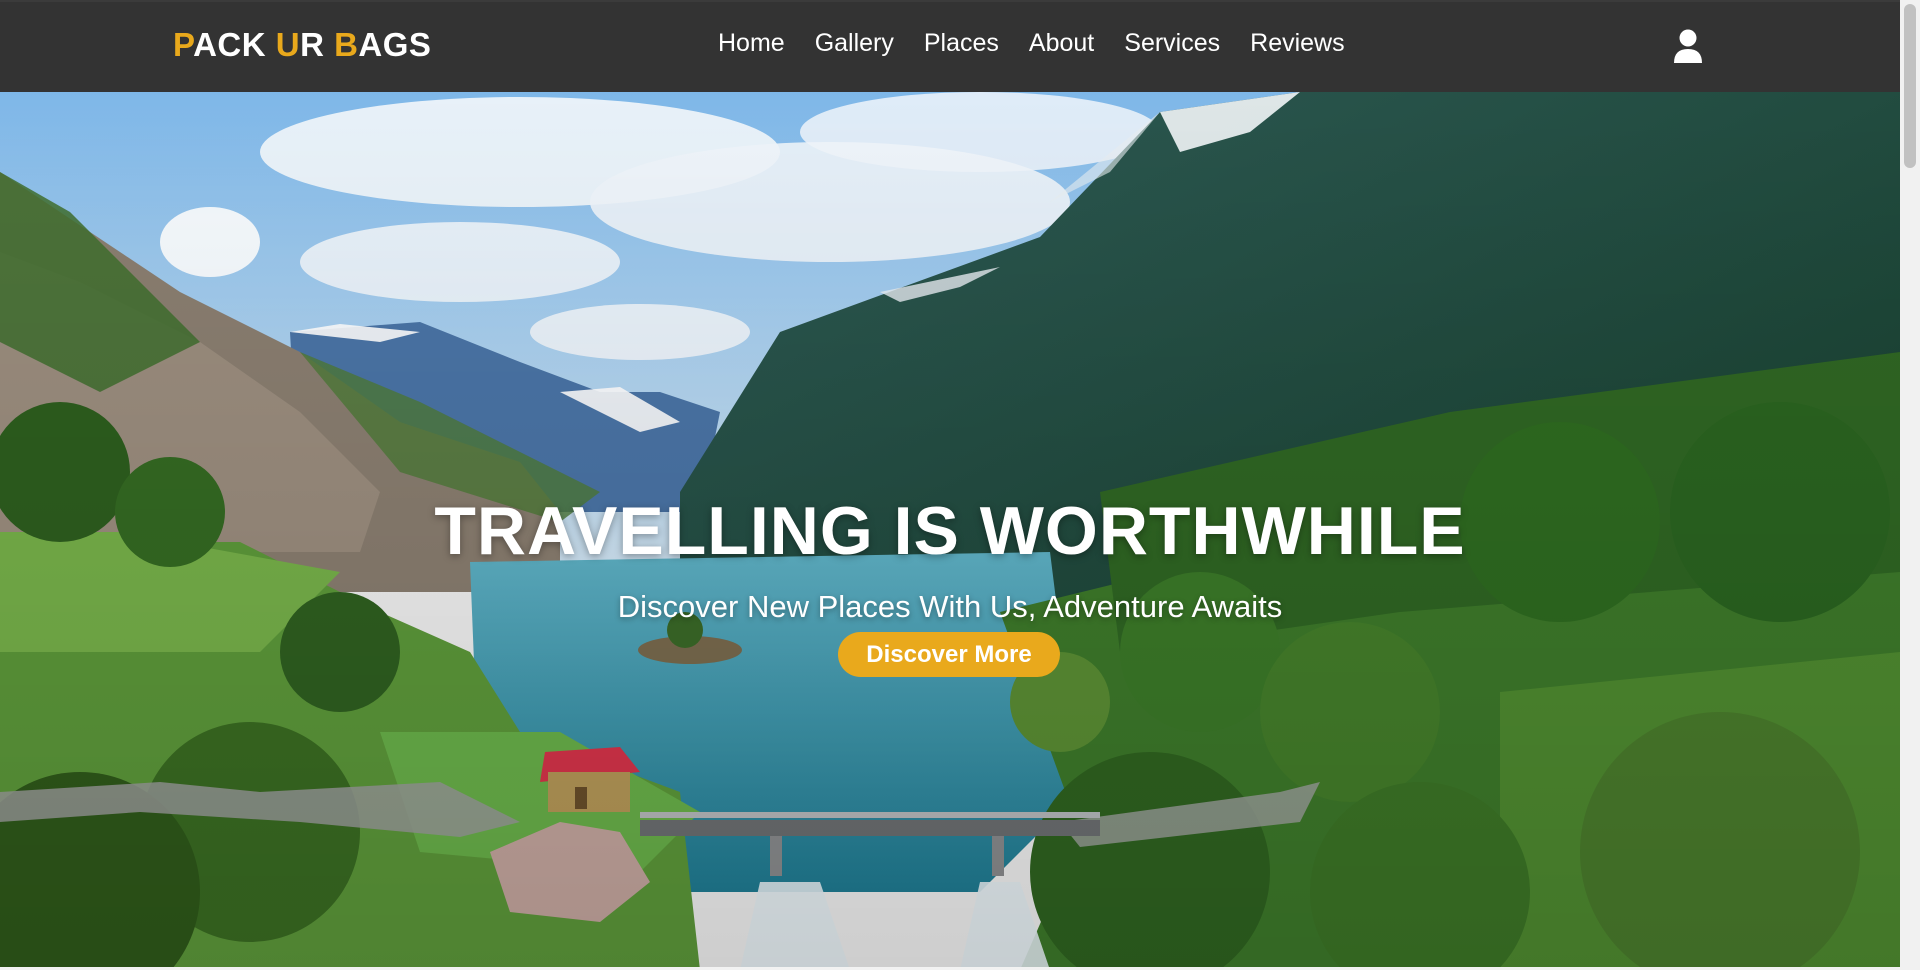 The image size is (1920, 970). I want to click on brand-part: B, so click(346, 44).